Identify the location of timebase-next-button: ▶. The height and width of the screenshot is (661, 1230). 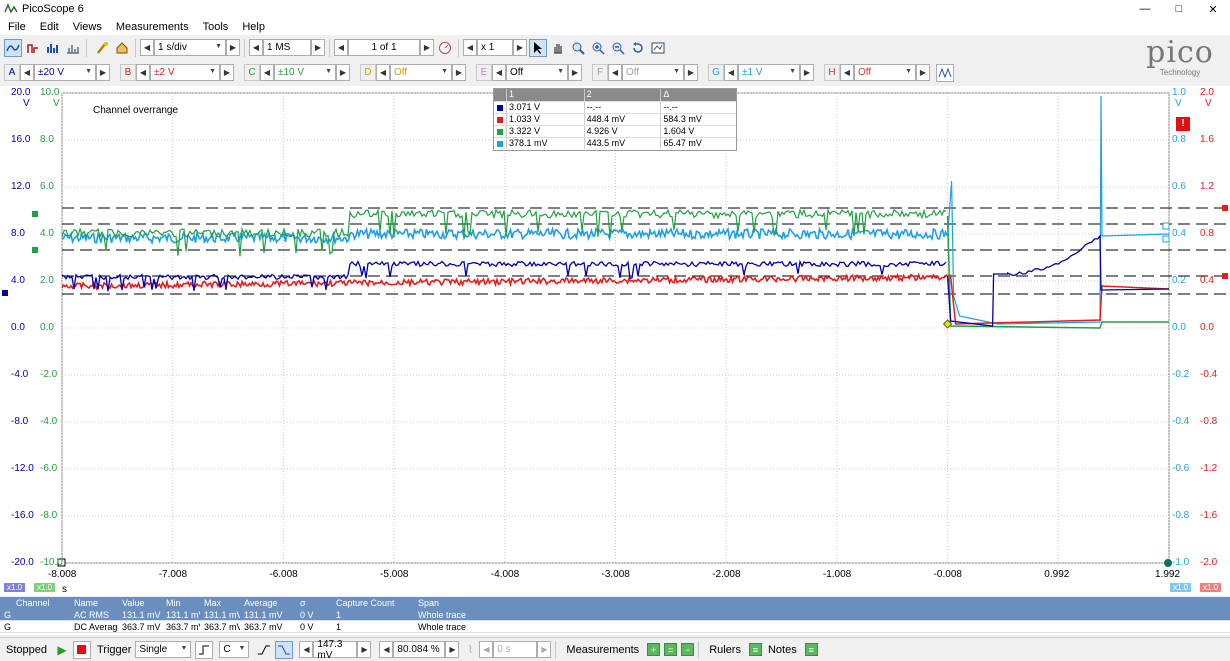
(233, 47).